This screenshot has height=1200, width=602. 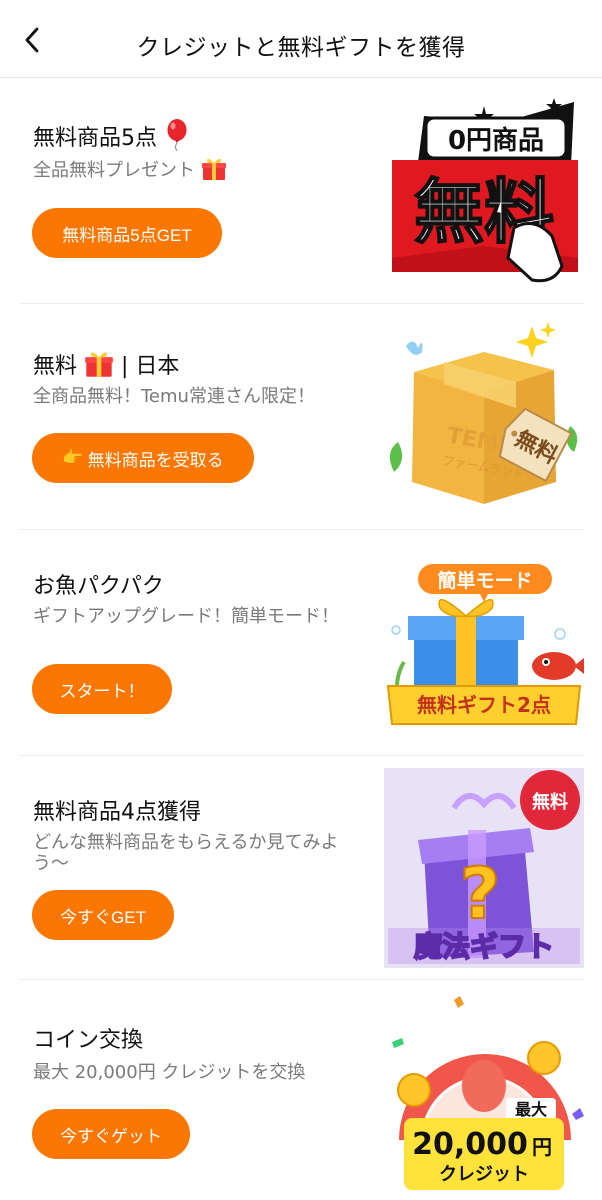 I want to click on easy-mode-bubble-text: 簡単モード, so click(x=484, y=580).